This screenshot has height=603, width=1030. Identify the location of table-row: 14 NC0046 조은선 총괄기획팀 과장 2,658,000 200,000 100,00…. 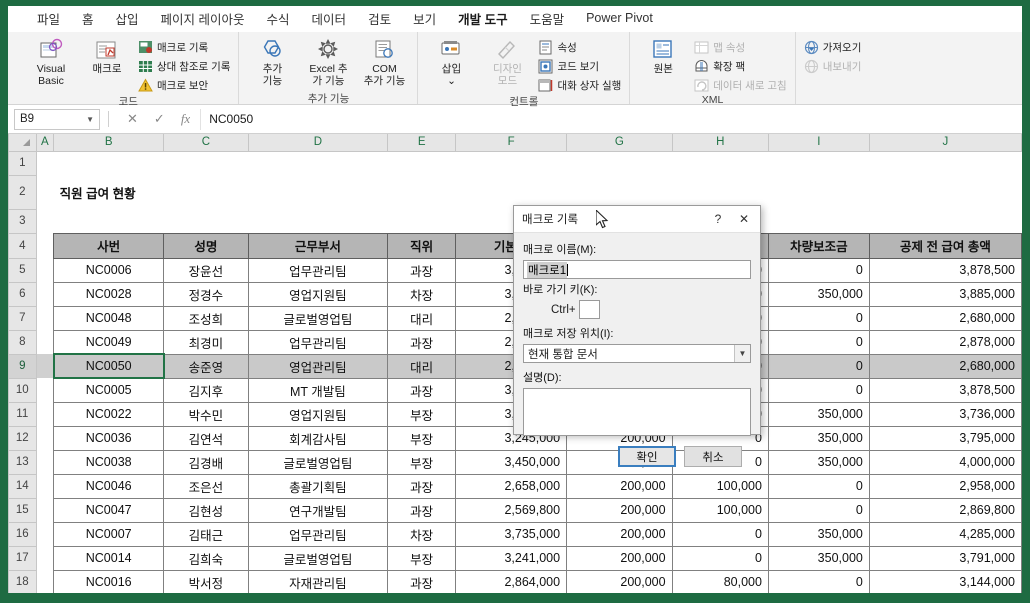
(515, 486).